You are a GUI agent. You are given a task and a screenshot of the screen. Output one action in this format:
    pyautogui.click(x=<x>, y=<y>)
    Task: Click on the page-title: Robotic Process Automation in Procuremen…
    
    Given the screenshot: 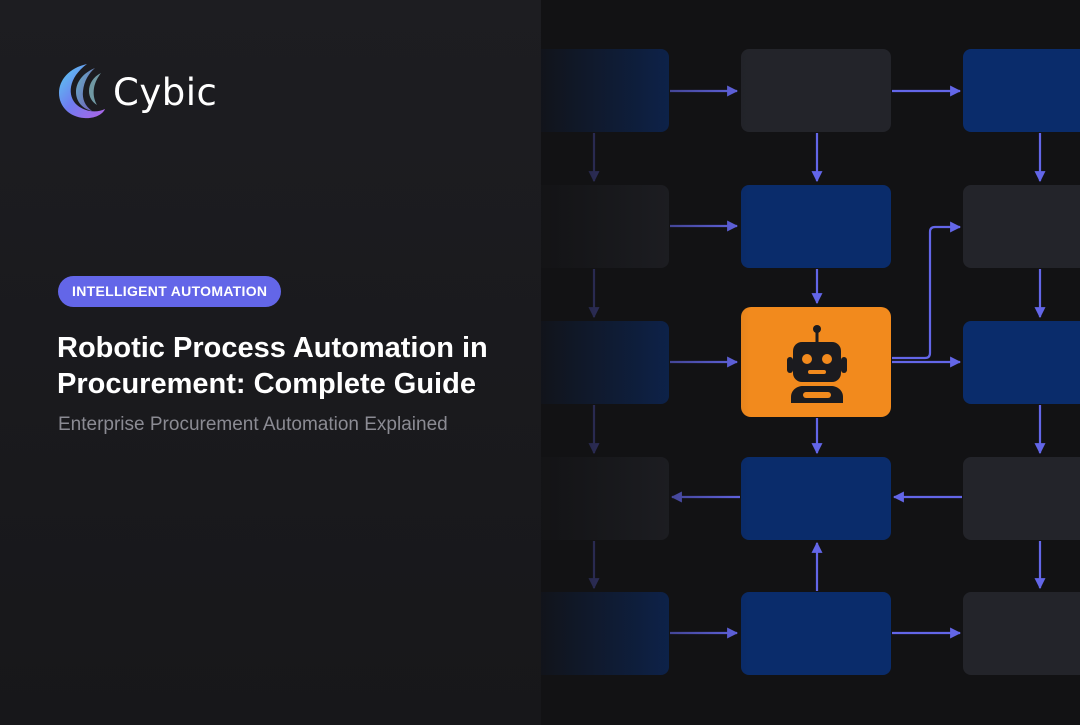 What is the action you would take?
    pyautogui.click(x=272, y=366)
    